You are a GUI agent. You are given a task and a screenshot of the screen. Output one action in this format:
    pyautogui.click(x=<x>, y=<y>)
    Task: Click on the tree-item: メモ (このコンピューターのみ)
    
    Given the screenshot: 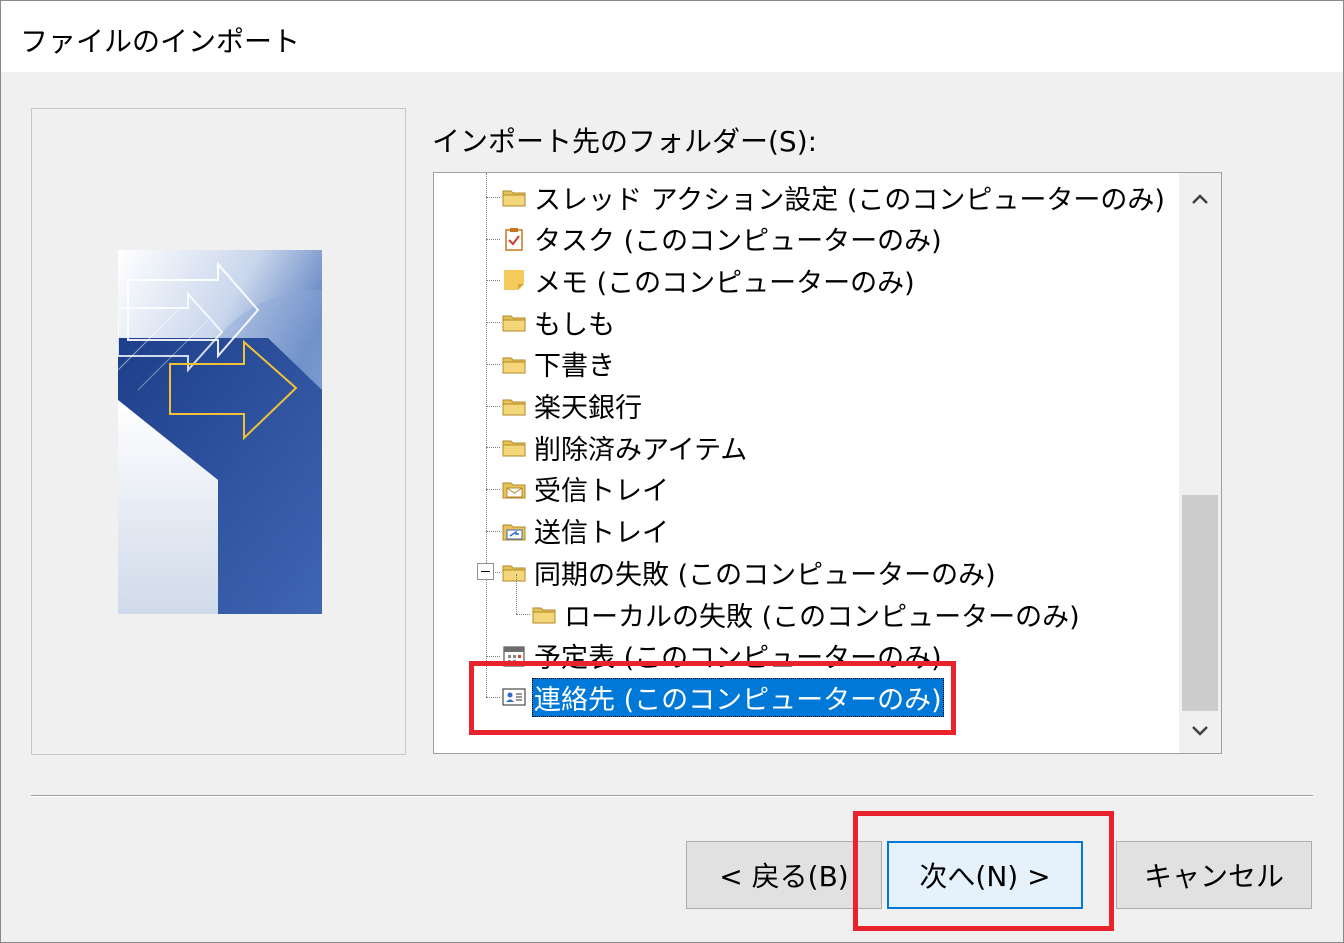 What is the action you would take?
    pyautogui.click(x=709, y=280)
    